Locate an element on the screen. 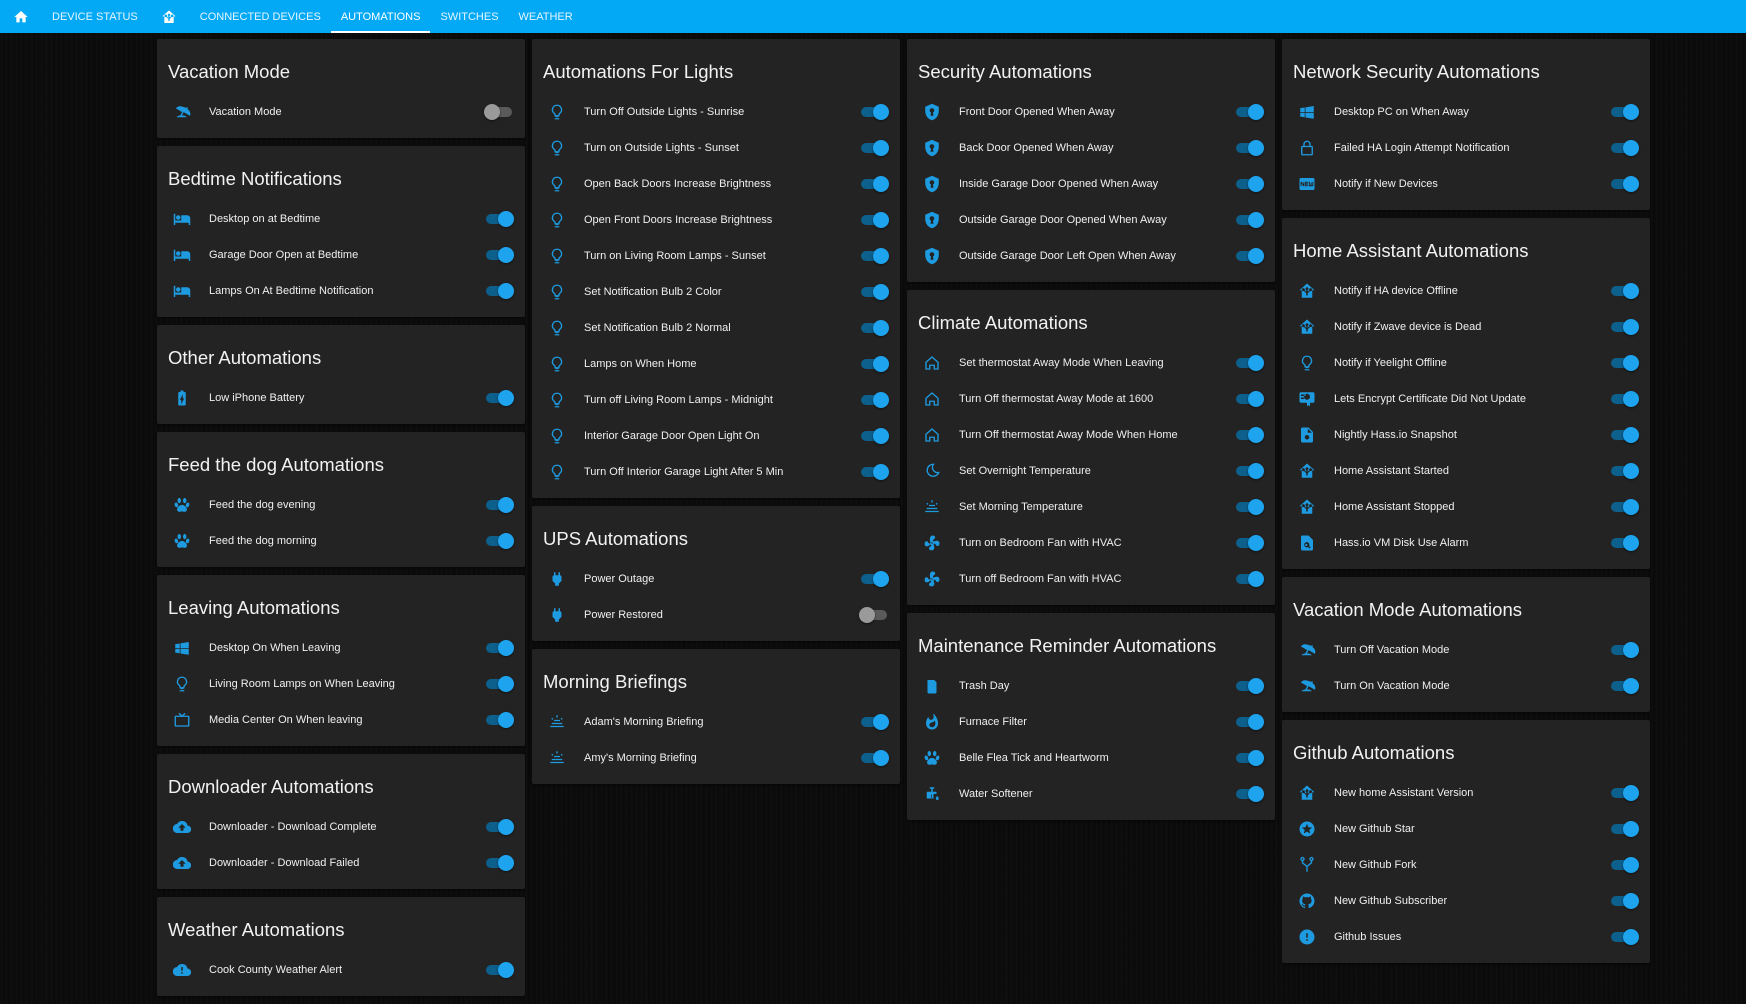 Image resolution: width=1746 pixels, height=1004 pixels. automation-row: Belle Flea Tick and Heartworm is located at coordinates (1091, 758).